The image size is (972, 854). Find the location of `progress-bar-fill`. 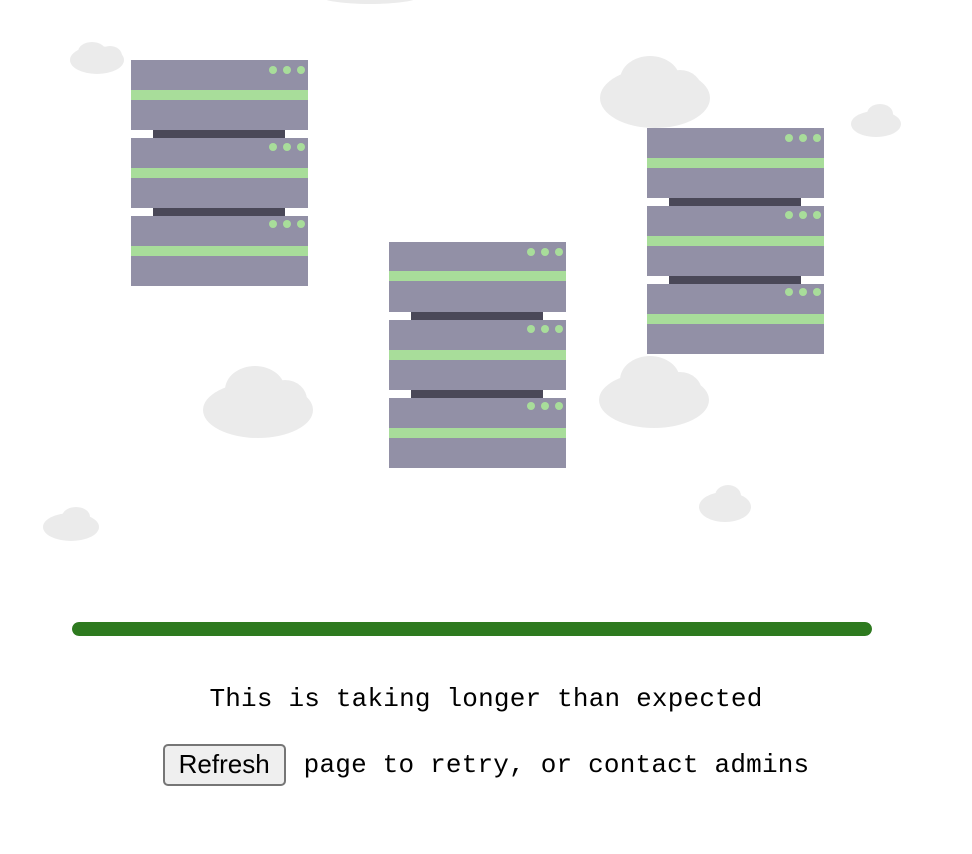

progress-bar-fill is located at coordinates (472, 629).